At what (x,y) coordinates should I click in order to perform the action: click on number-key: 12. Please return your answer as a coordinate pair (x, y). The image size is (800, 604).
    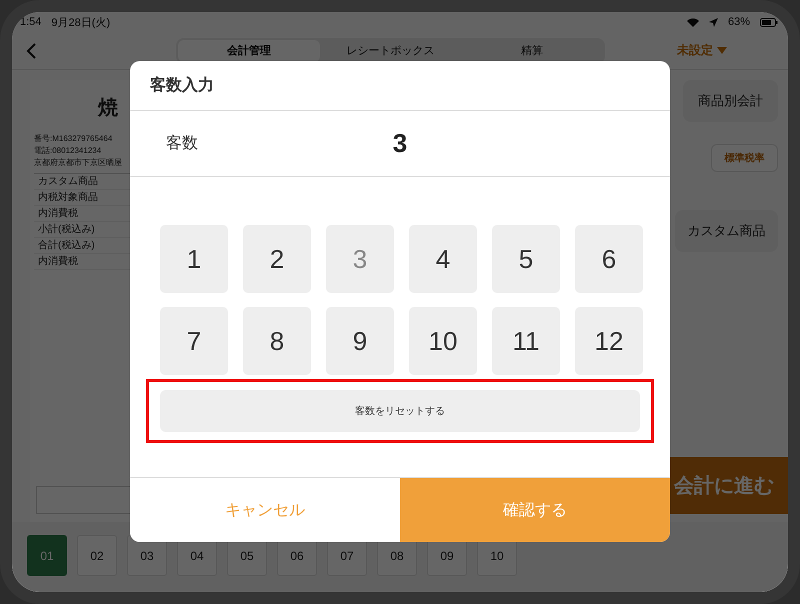
    Looking at the image, I should click on (609, 341).